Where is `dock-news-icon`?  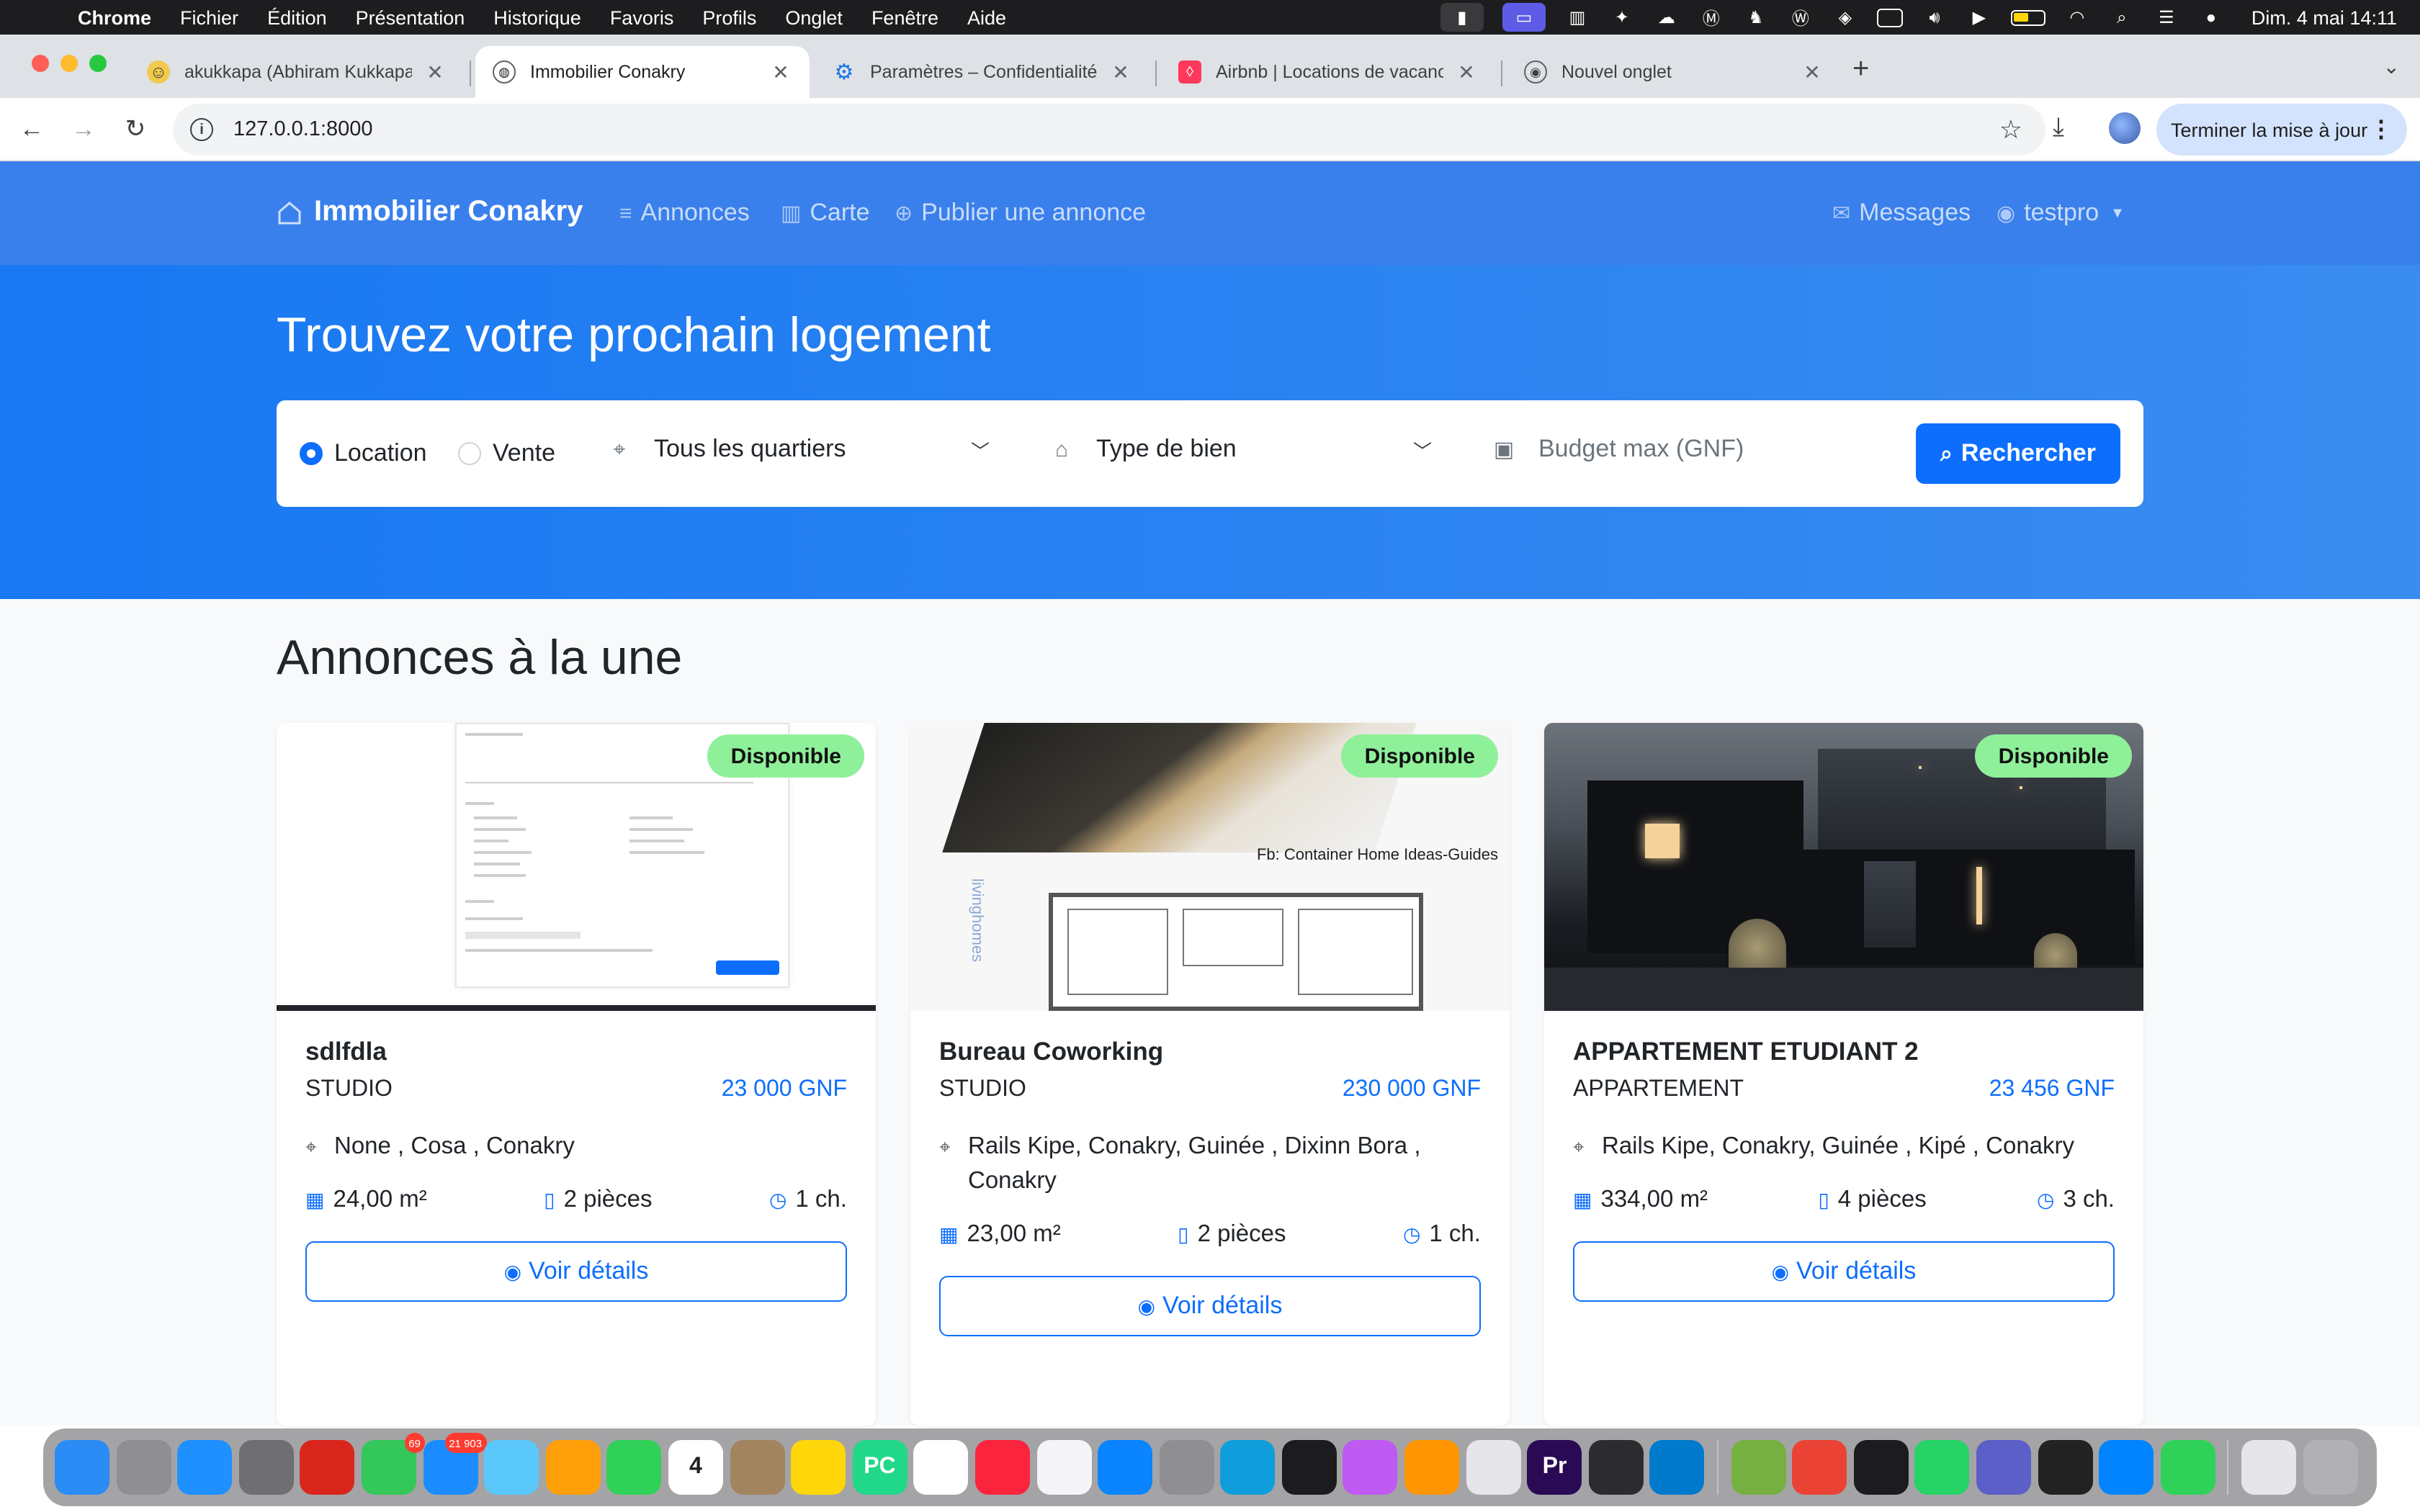 dock-news-icon is located at coordinates (1063, 1467).